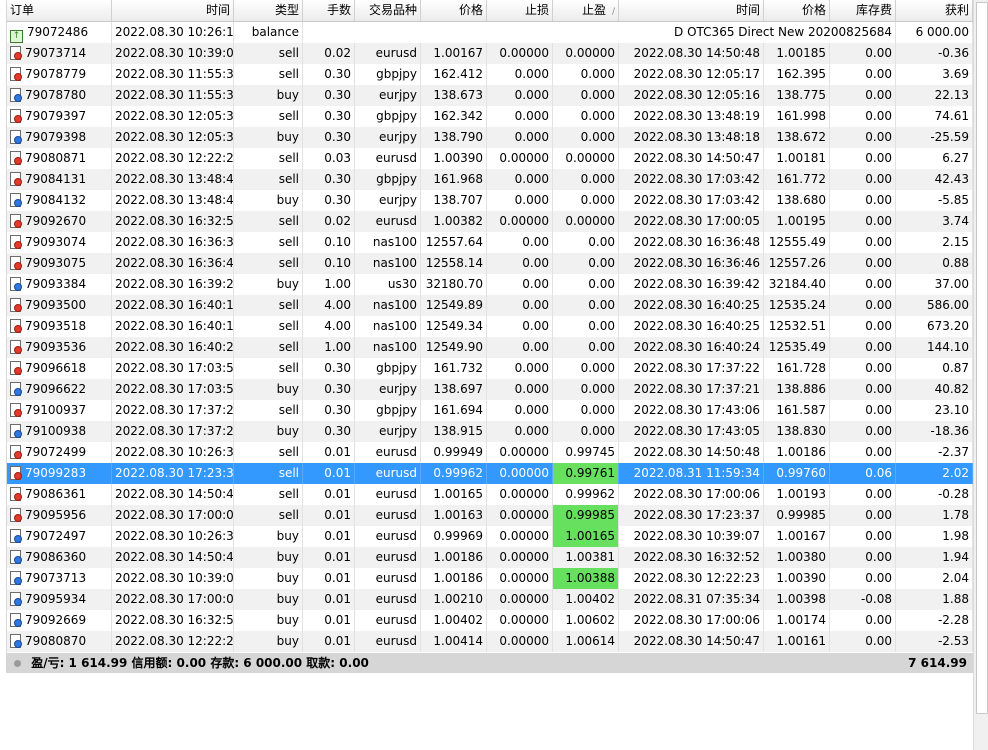  What do you see at coordinates (329, 74) in the screenshot?
I see `cell-lots: 0.30` at bounding box center [329, 74].